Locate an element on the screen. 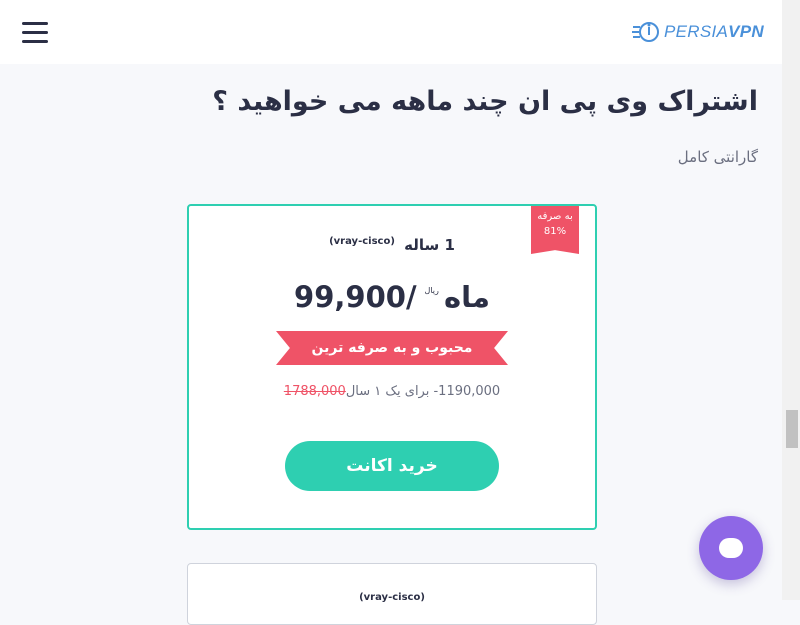  logo: PERSIAVPN is located at coordinates (697, 32).